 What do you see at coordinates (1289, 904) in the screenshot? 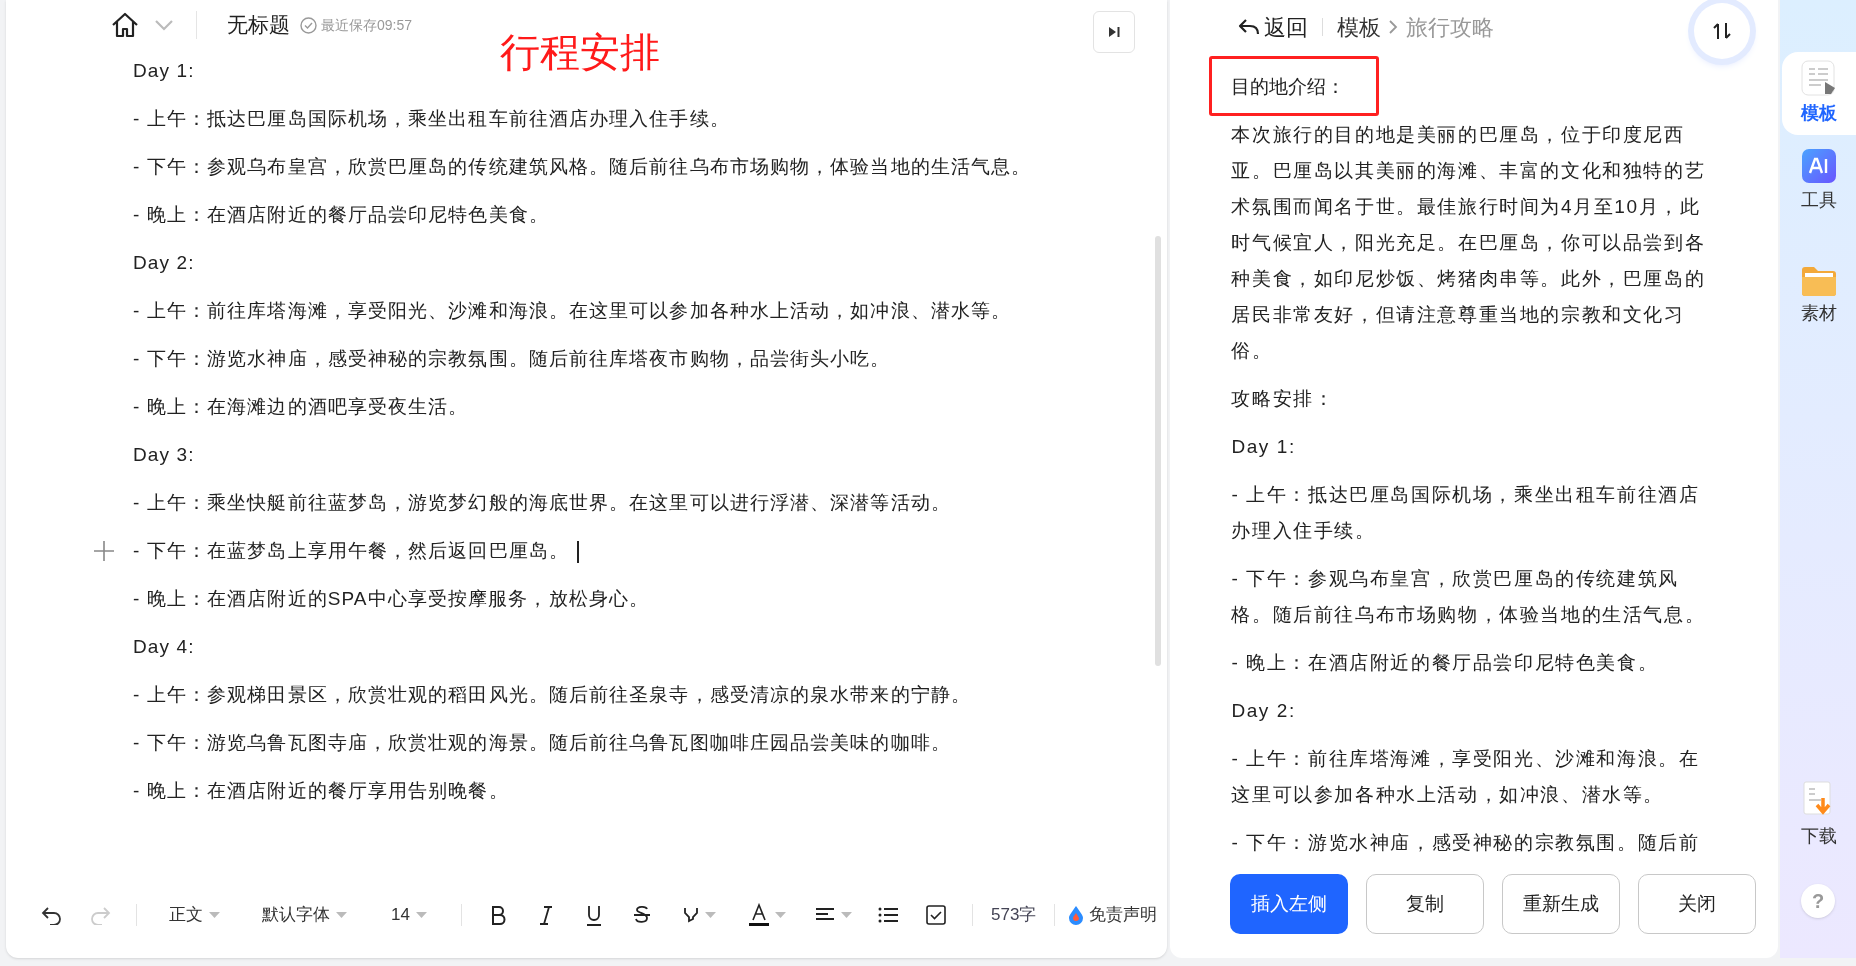
I see `action-button: 插入左侧` at bounding box center [1289, 904].